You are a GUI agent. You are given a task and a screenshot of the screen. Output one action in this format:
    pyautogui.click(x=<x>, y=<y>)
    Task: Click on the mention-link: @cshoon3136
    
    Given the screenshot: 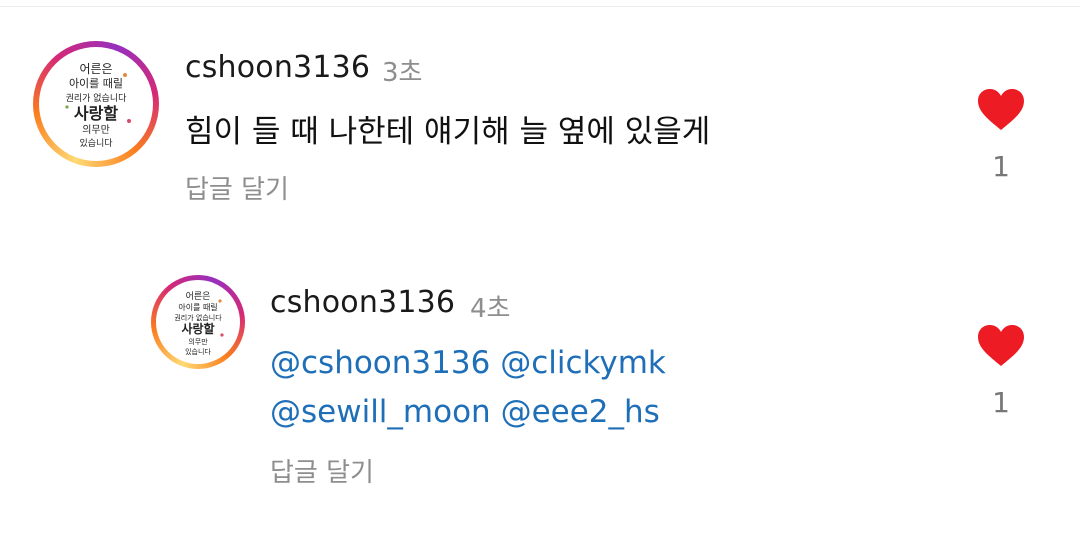 What is the action you would take?
    pyautogui.click(x=380, y=363)
    